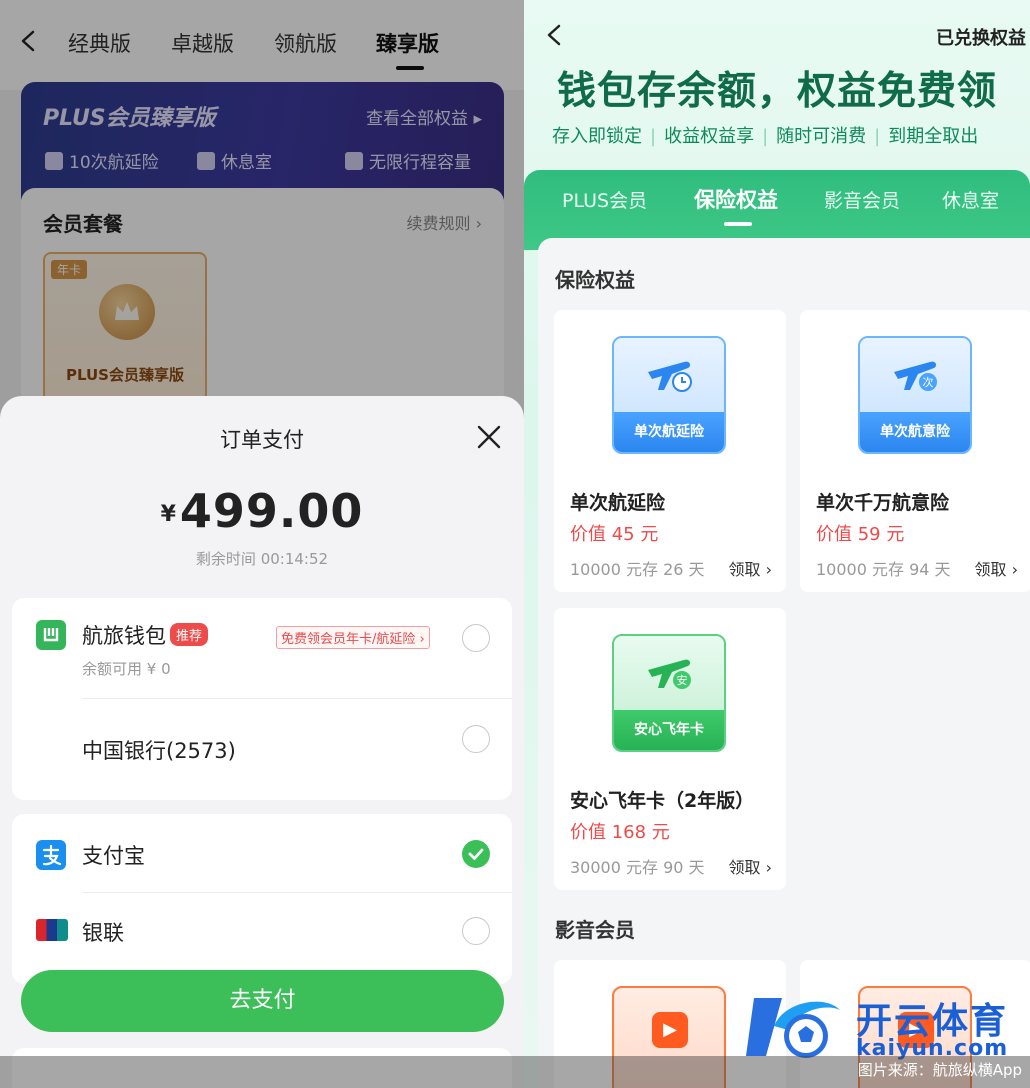 The height and width of the screenshot is (1088, 1030). Describe the element at coordinates (618, 503) in the screenshot. I see `benefit-name: 单次航延险` at that location.